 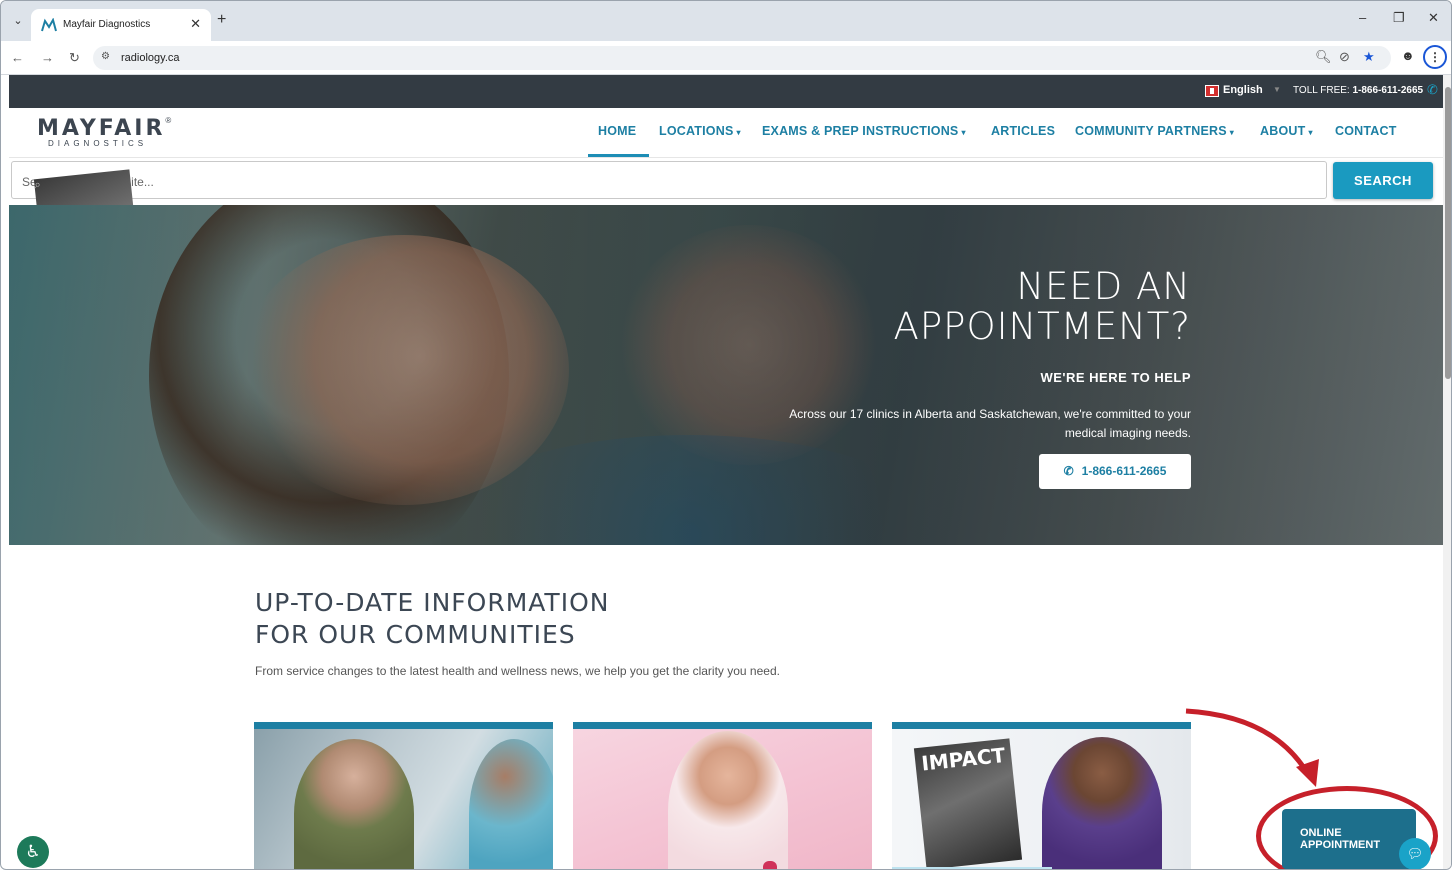 I want to click on omnibox: ⚙ radiology.ca 🔍︎ ⊘ ★, so click(x=742, y=58).